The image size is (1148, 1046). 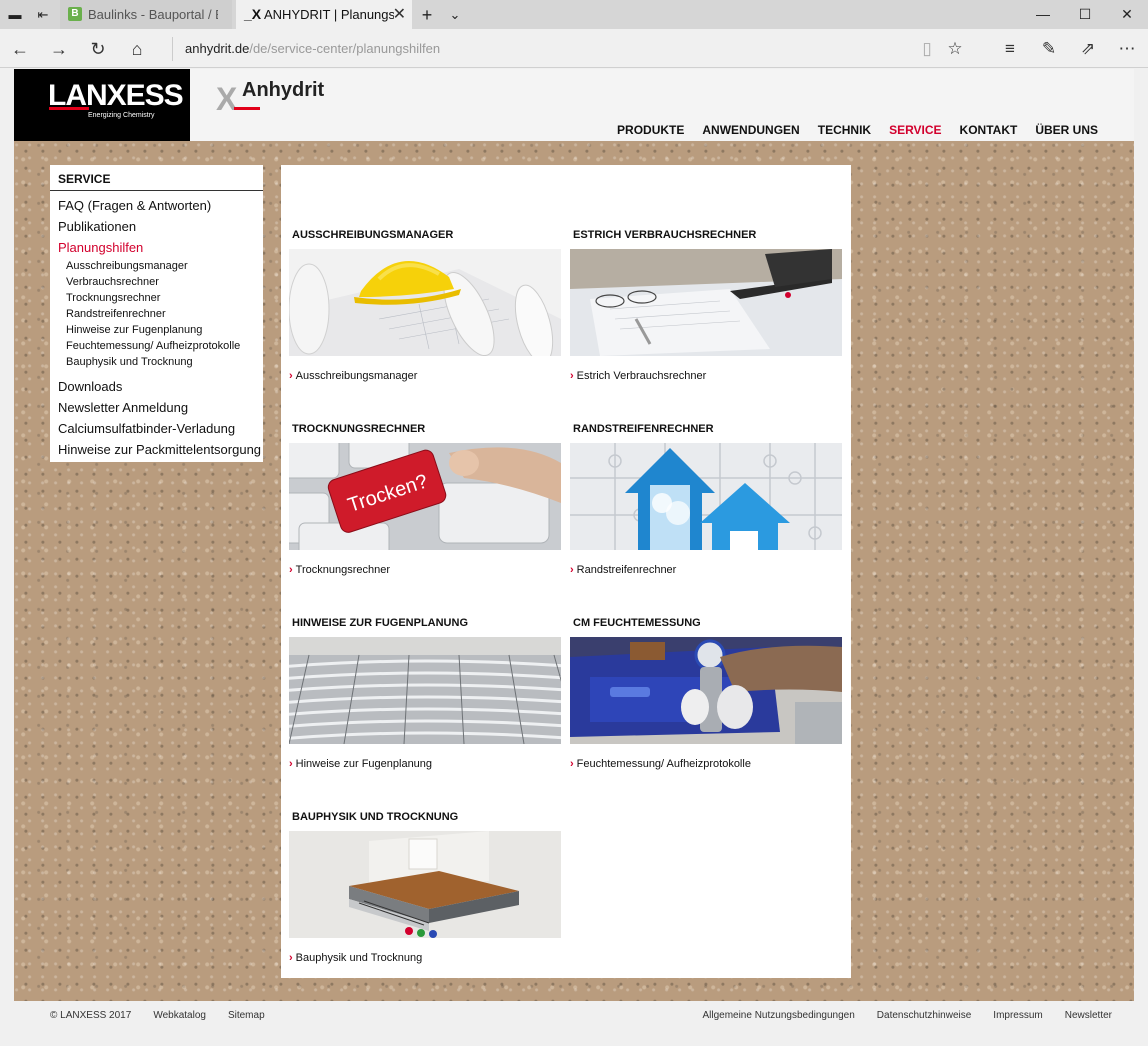 What do you see at coordinates (706, 496) in the screenshot?
I see `puzzle-houses-image` at bounding box center [706, 496].